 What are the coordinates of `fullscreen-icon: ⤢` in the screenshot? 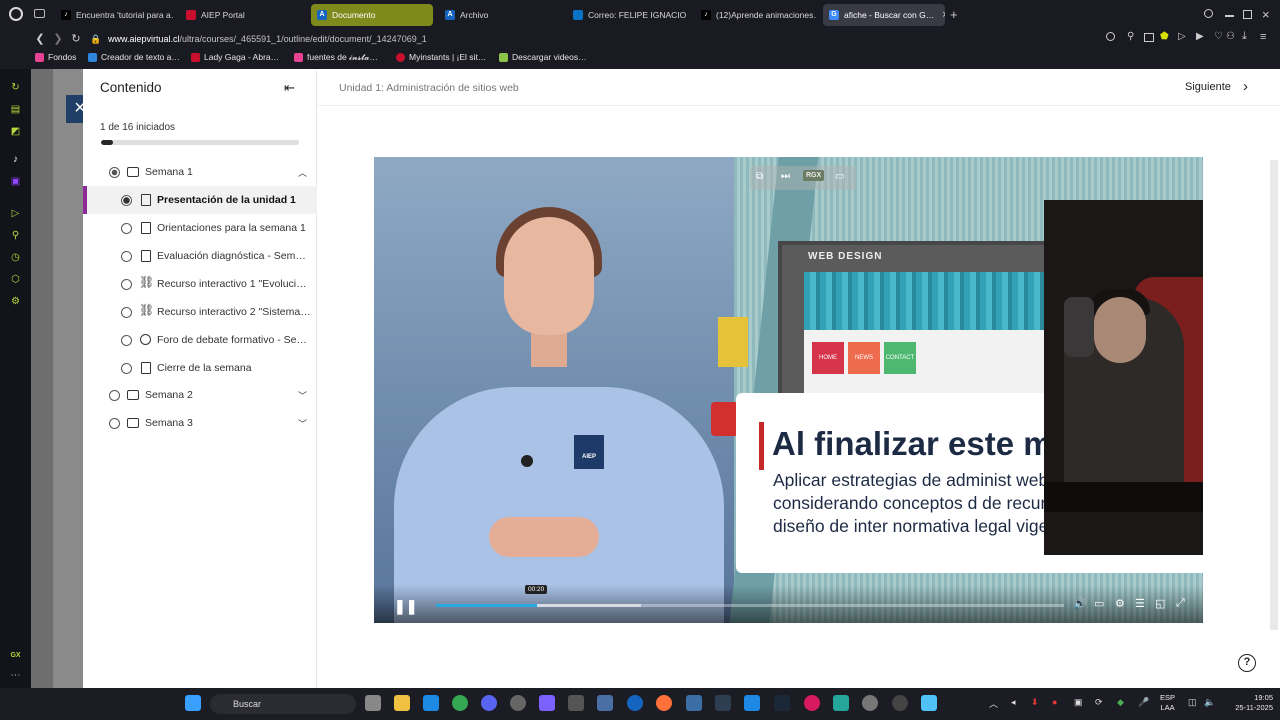 It's located at (1180, 603).